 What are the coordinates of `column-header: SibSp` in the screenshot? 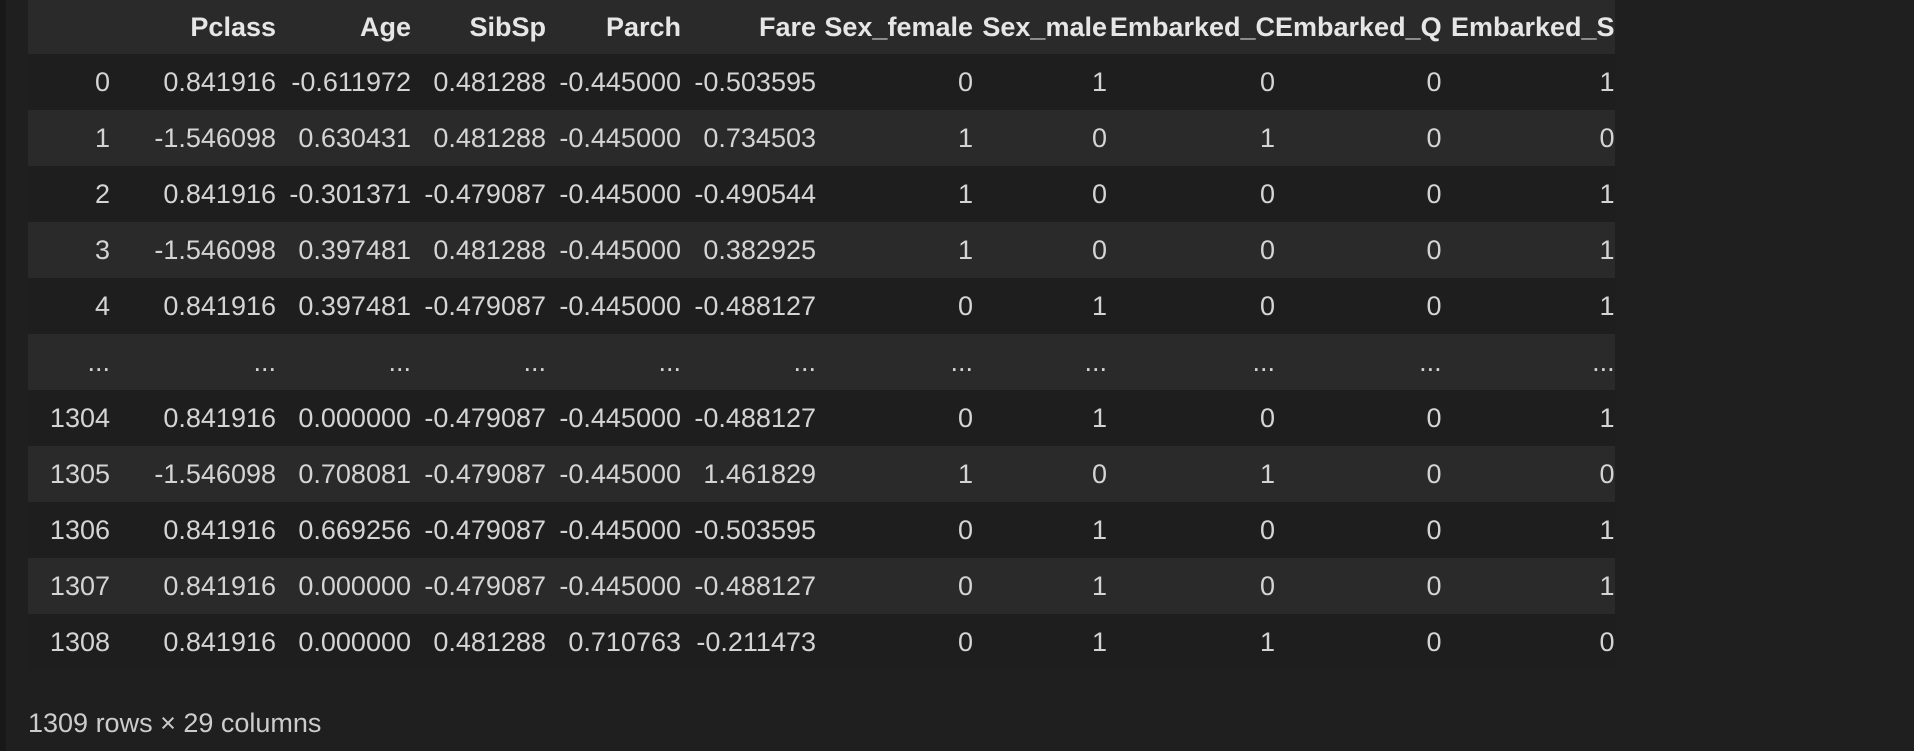 It's located at (507, 26).